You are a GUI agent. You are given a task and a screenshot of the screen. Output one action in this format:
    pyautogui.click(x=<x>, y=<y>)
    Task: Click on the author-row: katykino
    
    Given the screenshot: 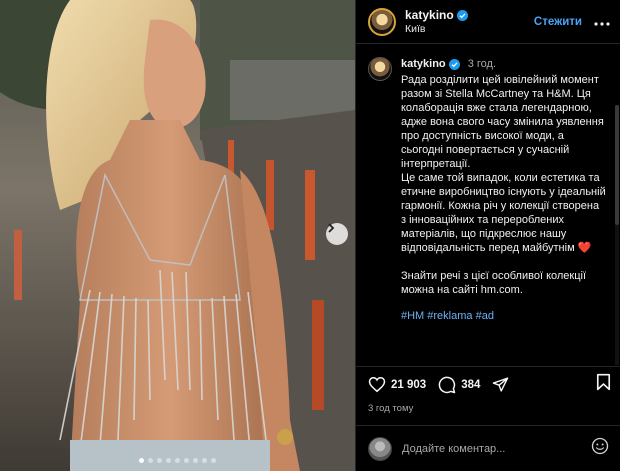 What is the action you would take?
    pyautogui.click(x=469, y=15)
    